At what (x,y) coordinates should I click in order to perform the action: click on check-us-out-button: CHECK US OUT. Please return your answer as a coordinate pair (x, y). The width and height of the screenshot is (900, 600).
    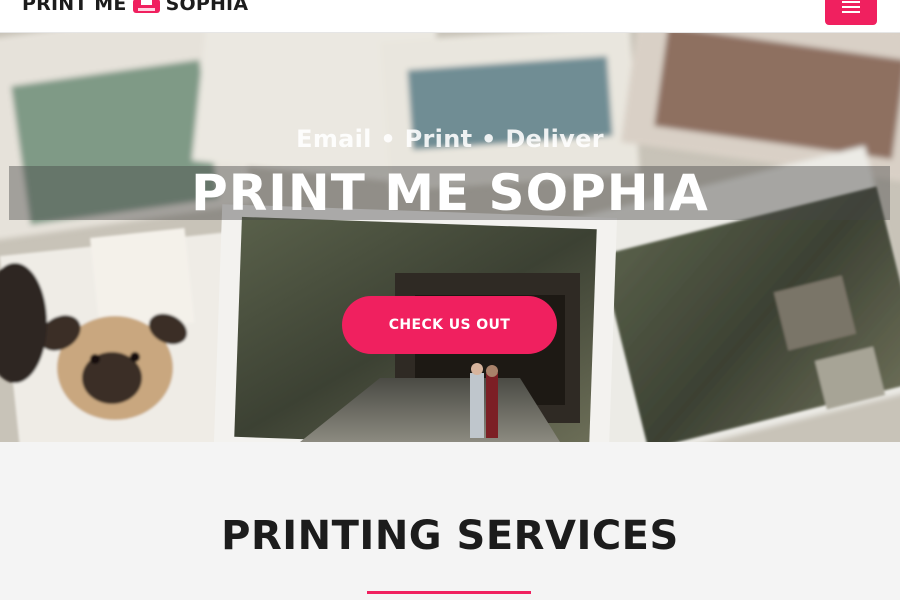
    Looking at the image, I should click on (449, 325).